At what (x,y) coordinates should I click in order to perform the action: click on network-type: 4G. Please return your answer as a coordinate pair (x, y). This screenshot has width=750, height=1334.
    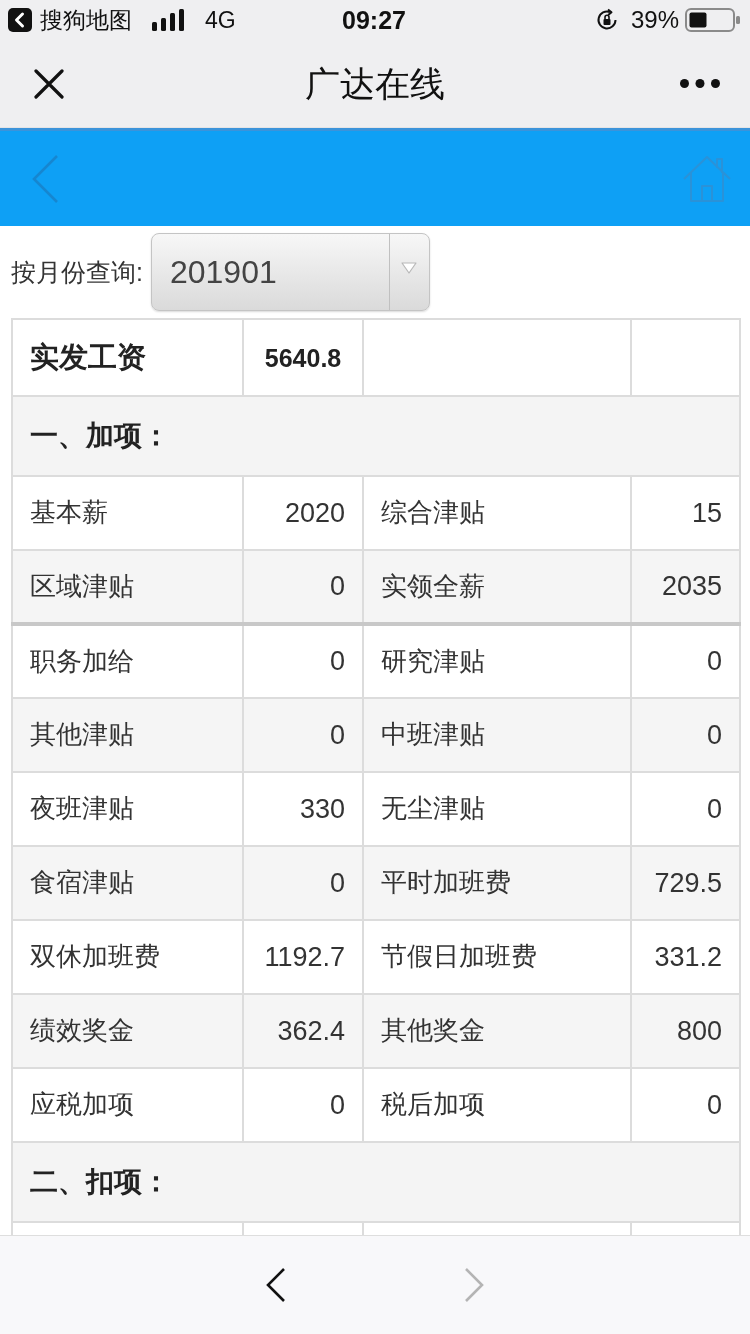
    Looking at the image, I should click on (220, 20).